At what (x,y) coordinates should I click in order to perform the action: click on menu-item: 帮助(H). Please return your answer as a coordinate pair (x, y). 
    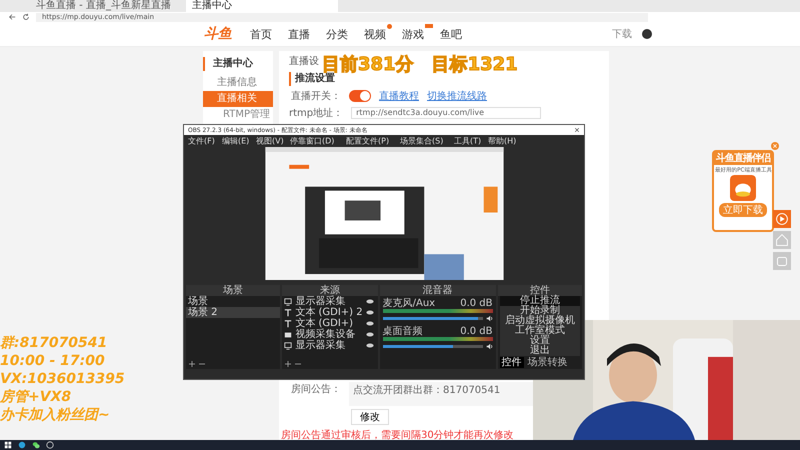
    Looking at the image, I should click on (502, 141).